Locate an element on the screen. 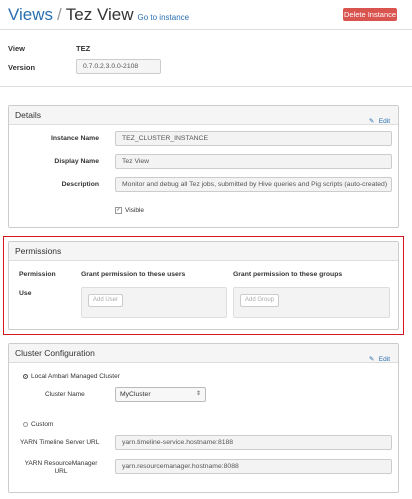 The width and height of the screenshot is (412, 499). details-edit-link: ✎ Edit is located at coordinates (379, 119).